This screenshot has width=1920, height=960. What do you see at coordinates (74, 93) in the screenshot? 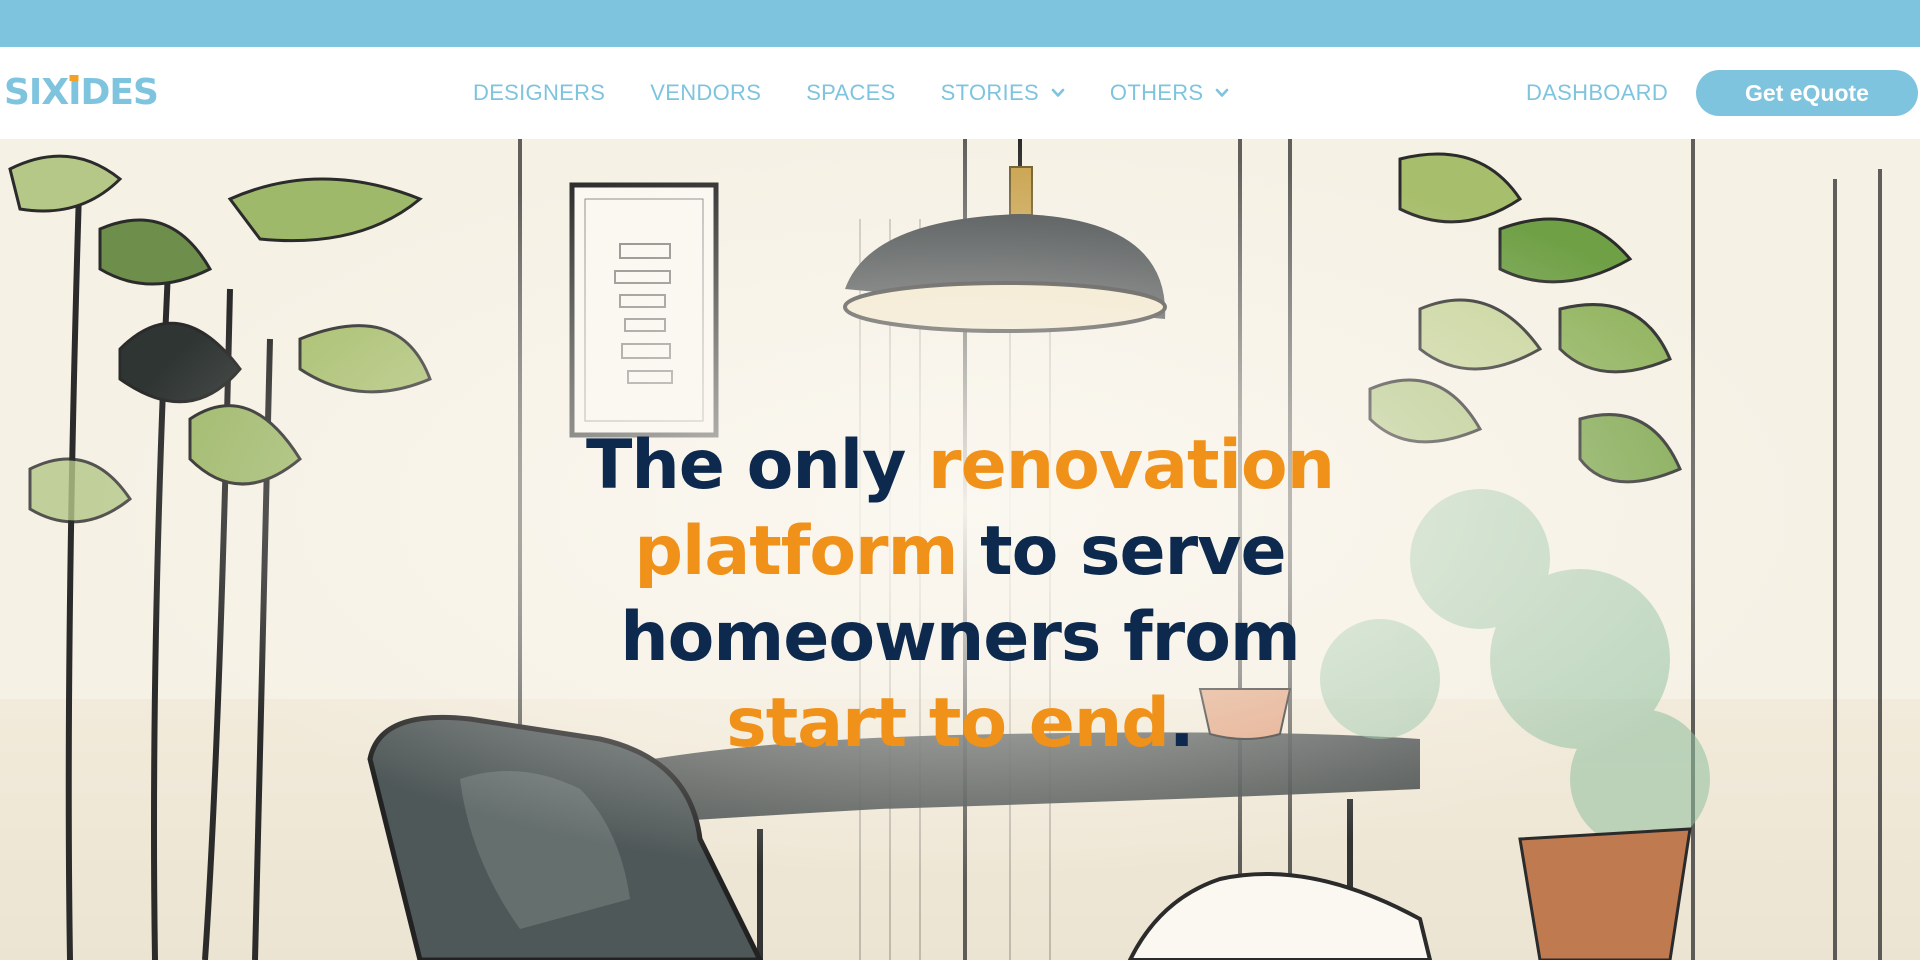
I see `logo-text-i: I` at bounding box center [74, 93].